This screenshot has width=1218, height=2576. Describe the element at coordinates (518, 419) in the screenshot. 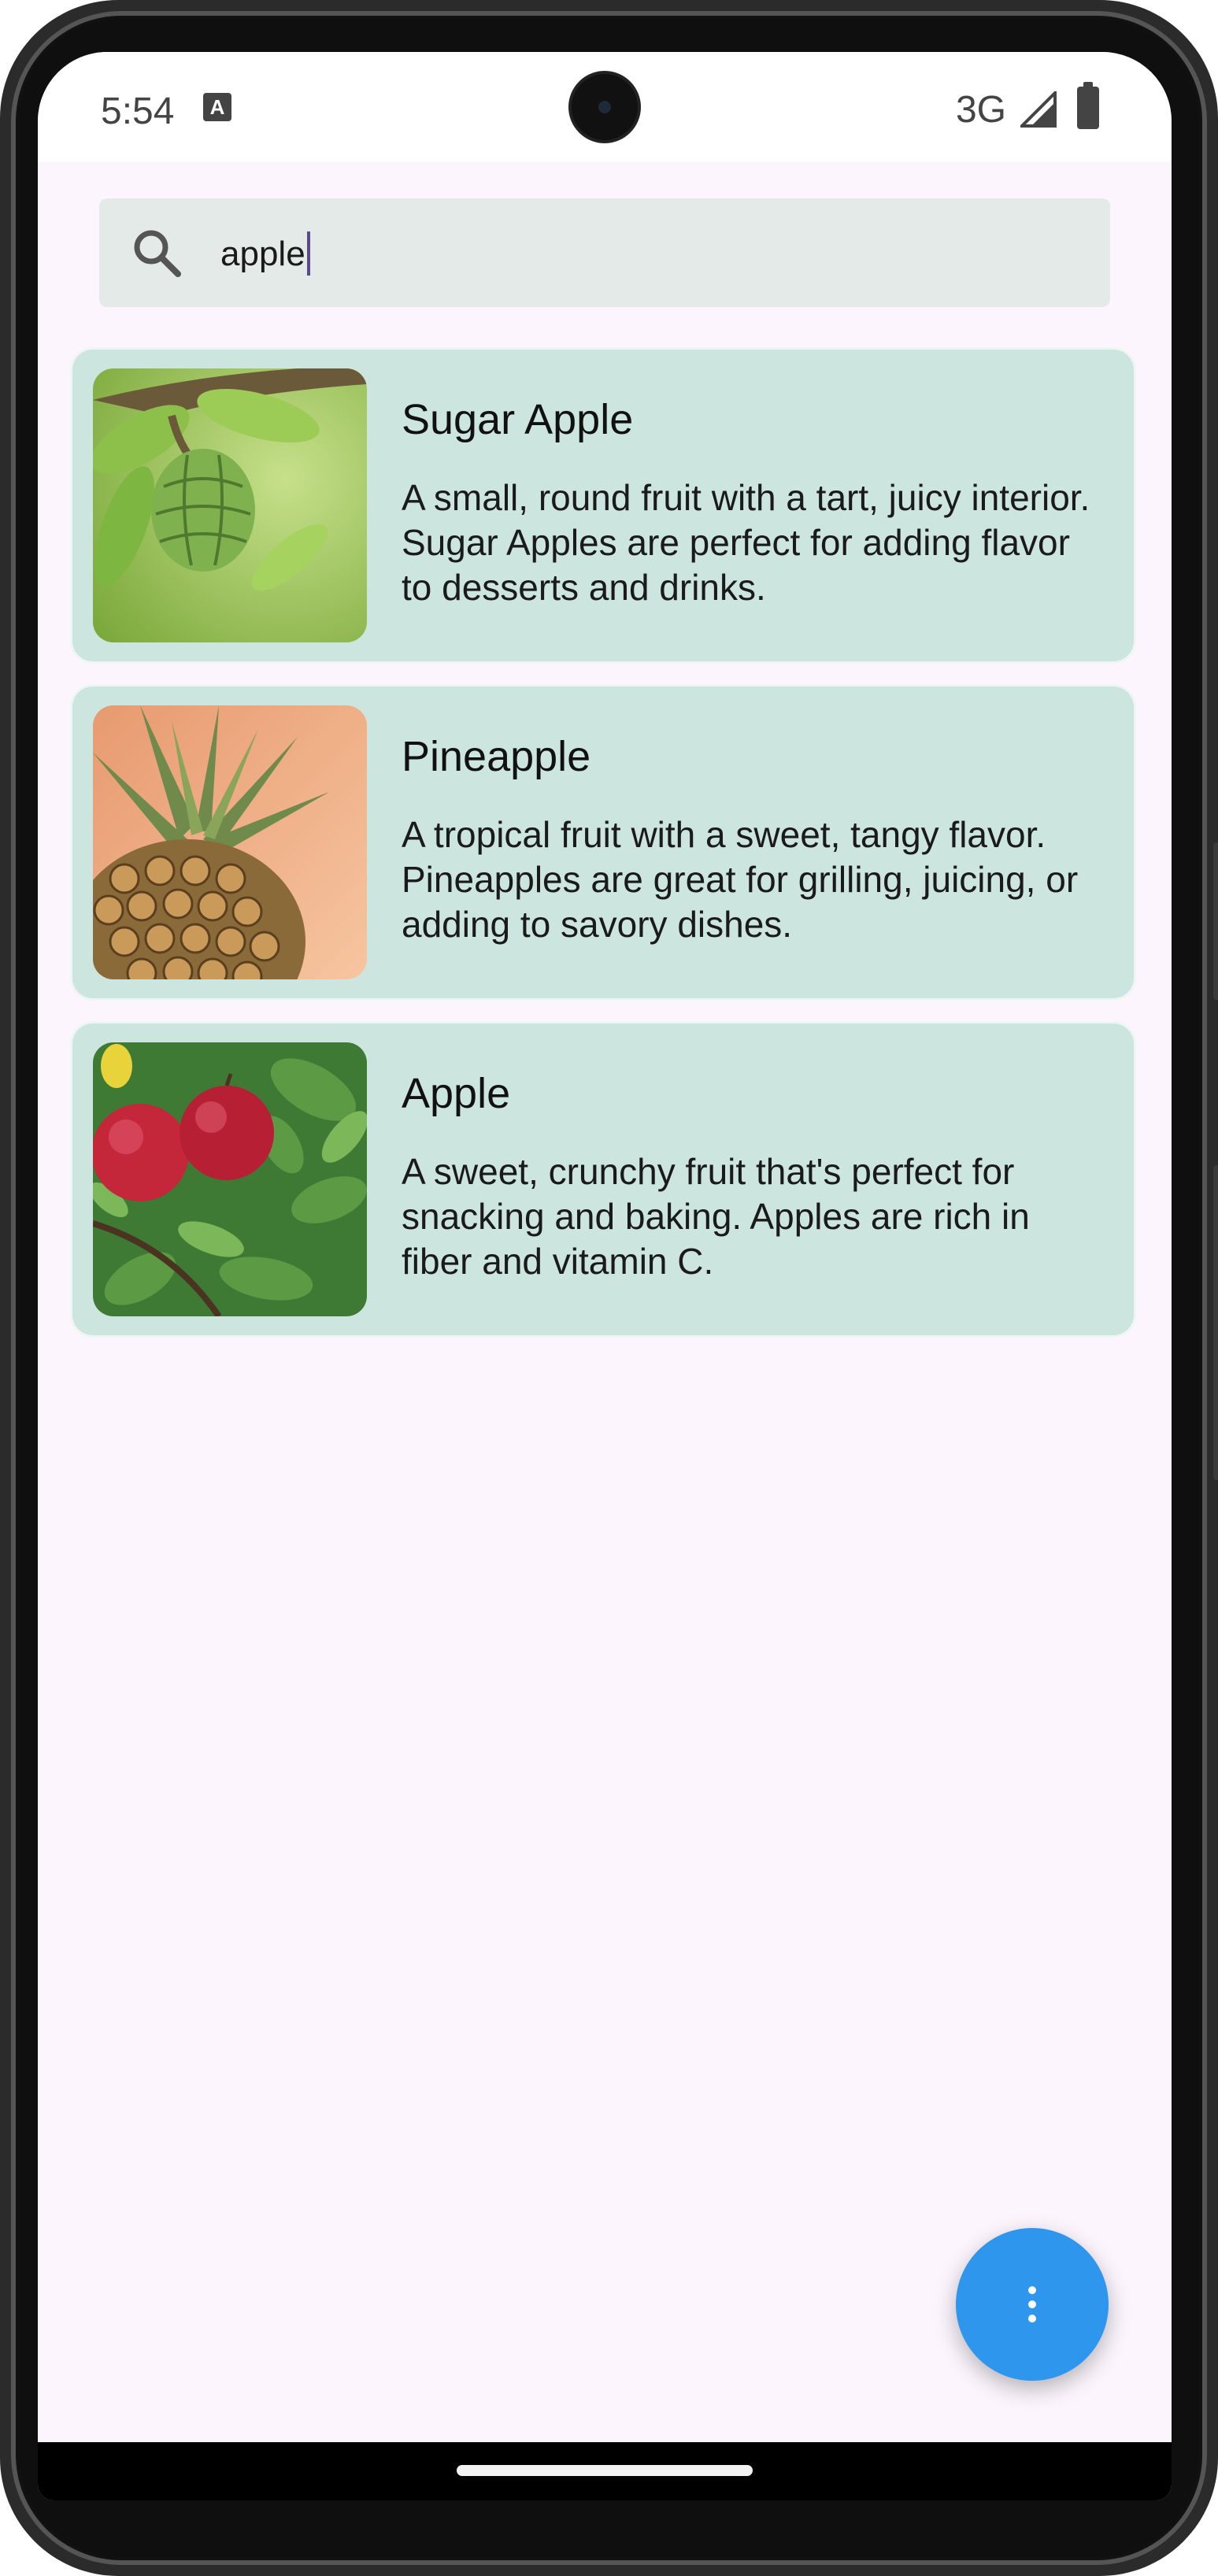

I see `card-title: Sugar Apple` at that location.